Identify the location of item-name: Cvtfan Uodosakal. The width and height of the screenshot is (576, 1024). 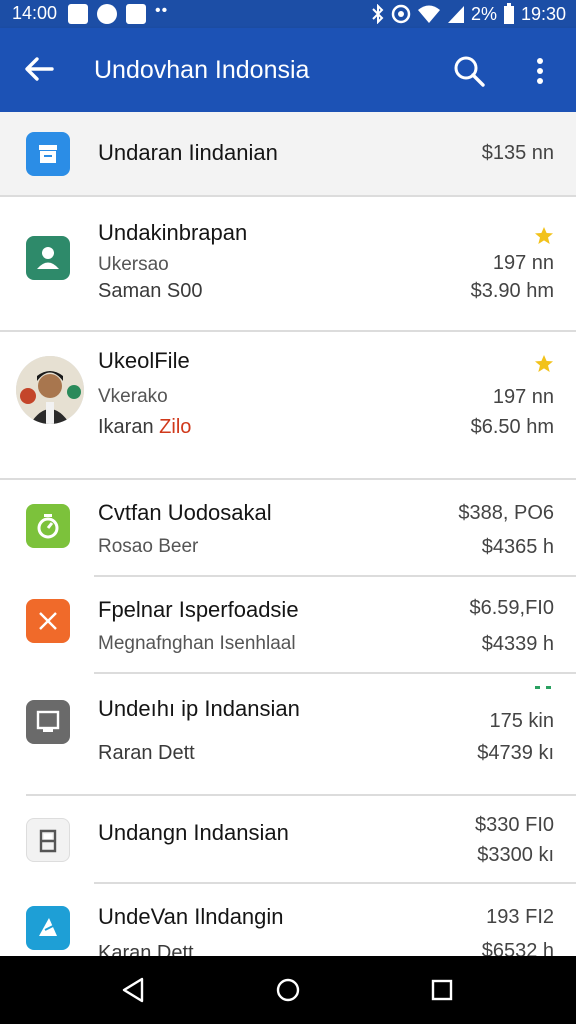
(185, 512).